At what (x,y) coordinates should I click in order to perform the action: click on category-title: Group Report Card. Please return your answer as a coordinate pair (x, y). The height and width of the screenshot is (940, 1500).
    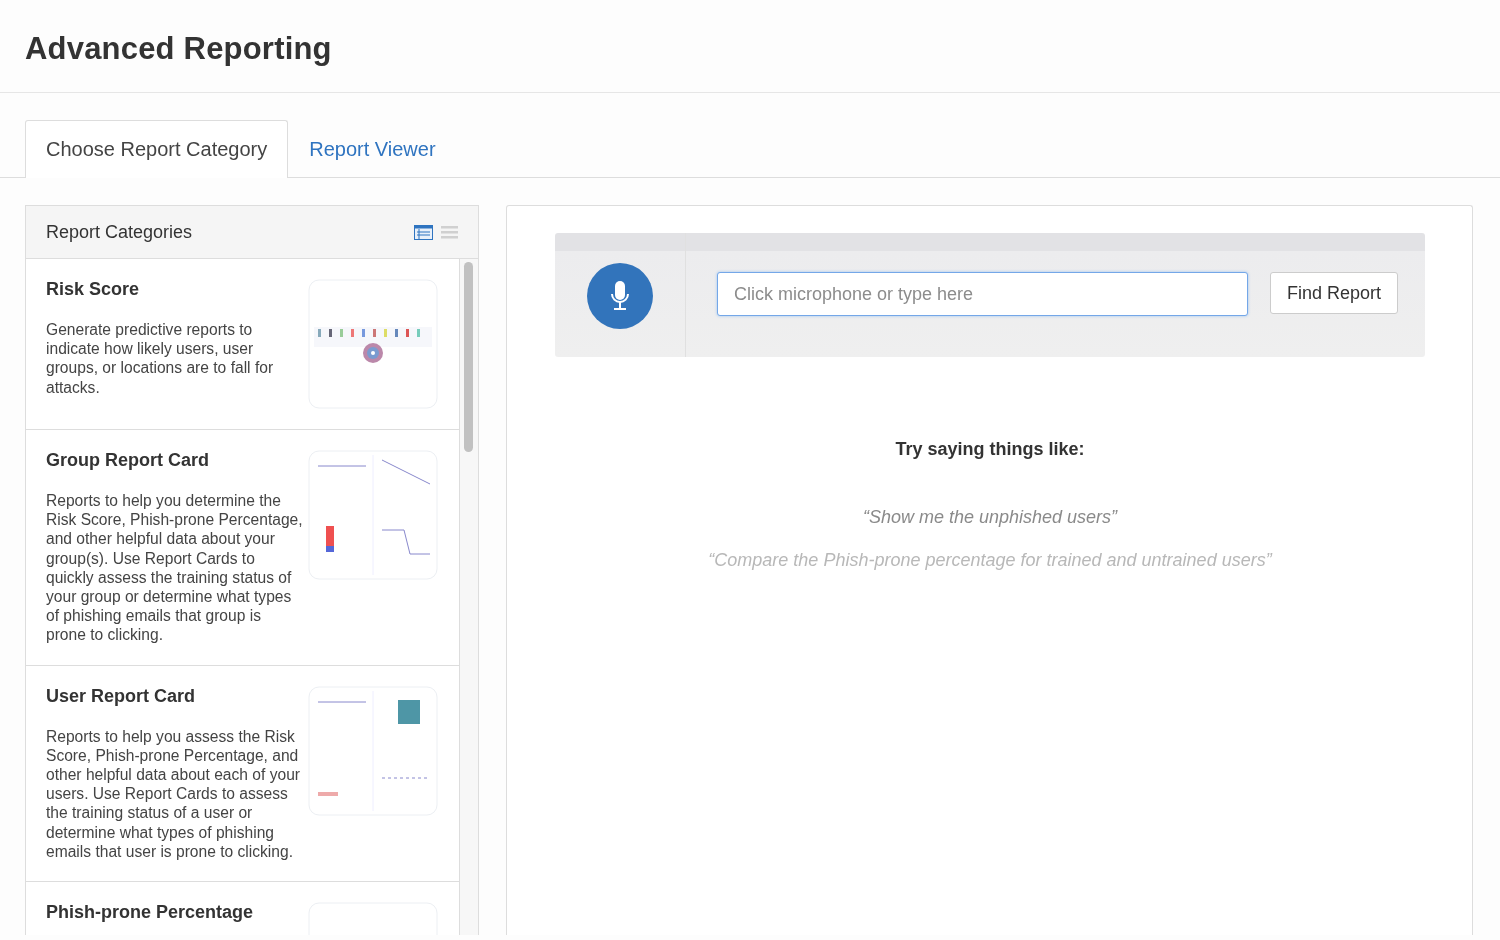
    Looking at the image, I should click on (175, 460).